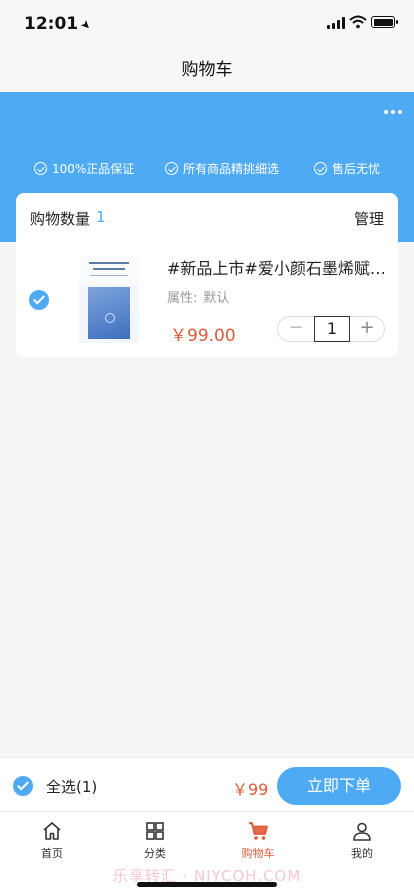 The height and width of the screenshot is (896, 414). What do you see at coordinates (203, 336) in the screenshot?
I see `product-price: ￥99.00` at bounding box center [203, 336].